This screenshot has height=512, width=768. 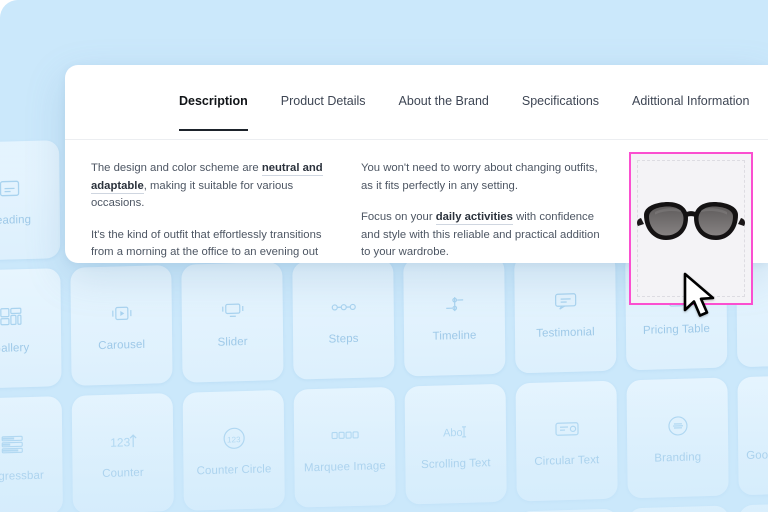 What do you see at coordinates (121, 313) in the screenshot?
I see `carousel-icon` at bounding box center [121, 313].